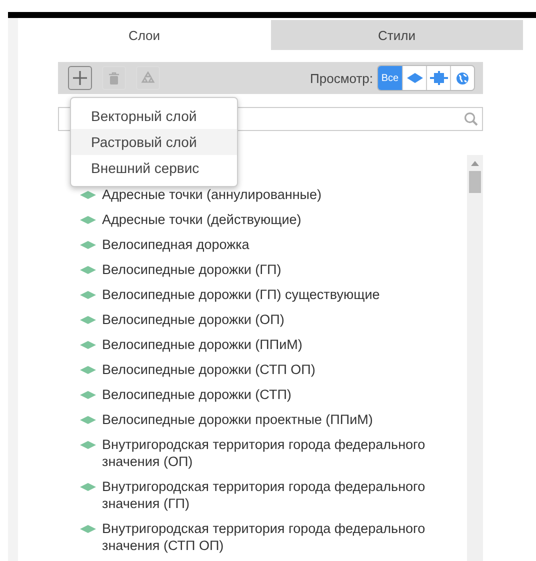 Image resolution: width=536 pixels, height=561 pixels. I want to click on diamond-icon, so click(414, 78).